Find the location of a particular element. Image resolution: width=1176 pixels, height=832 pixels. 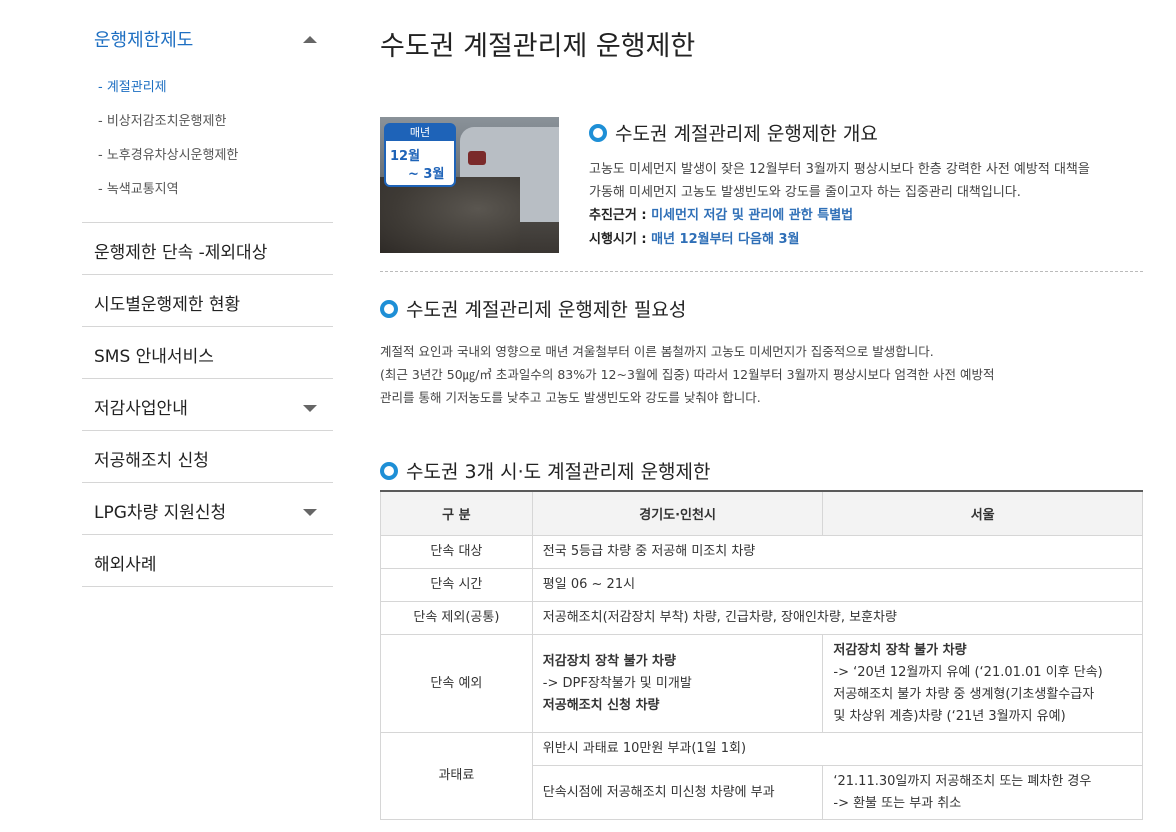

row-value: 전국 5등급 차량 중 저공해 미조치 차량 is located at coordinates (837, 552).